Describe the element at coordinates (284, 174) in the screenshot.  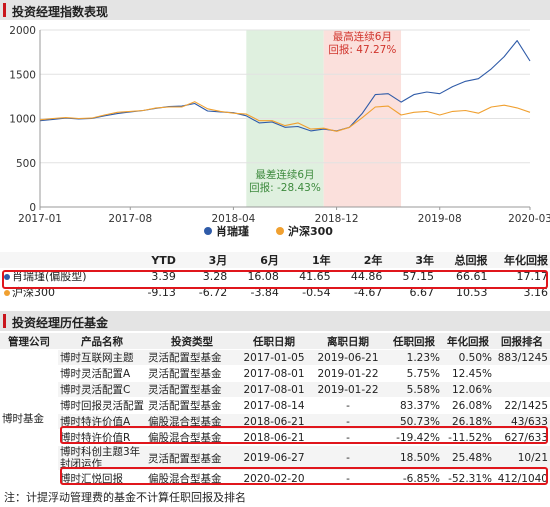
I see `worst-6m-label: 最差连续6月` at that location.